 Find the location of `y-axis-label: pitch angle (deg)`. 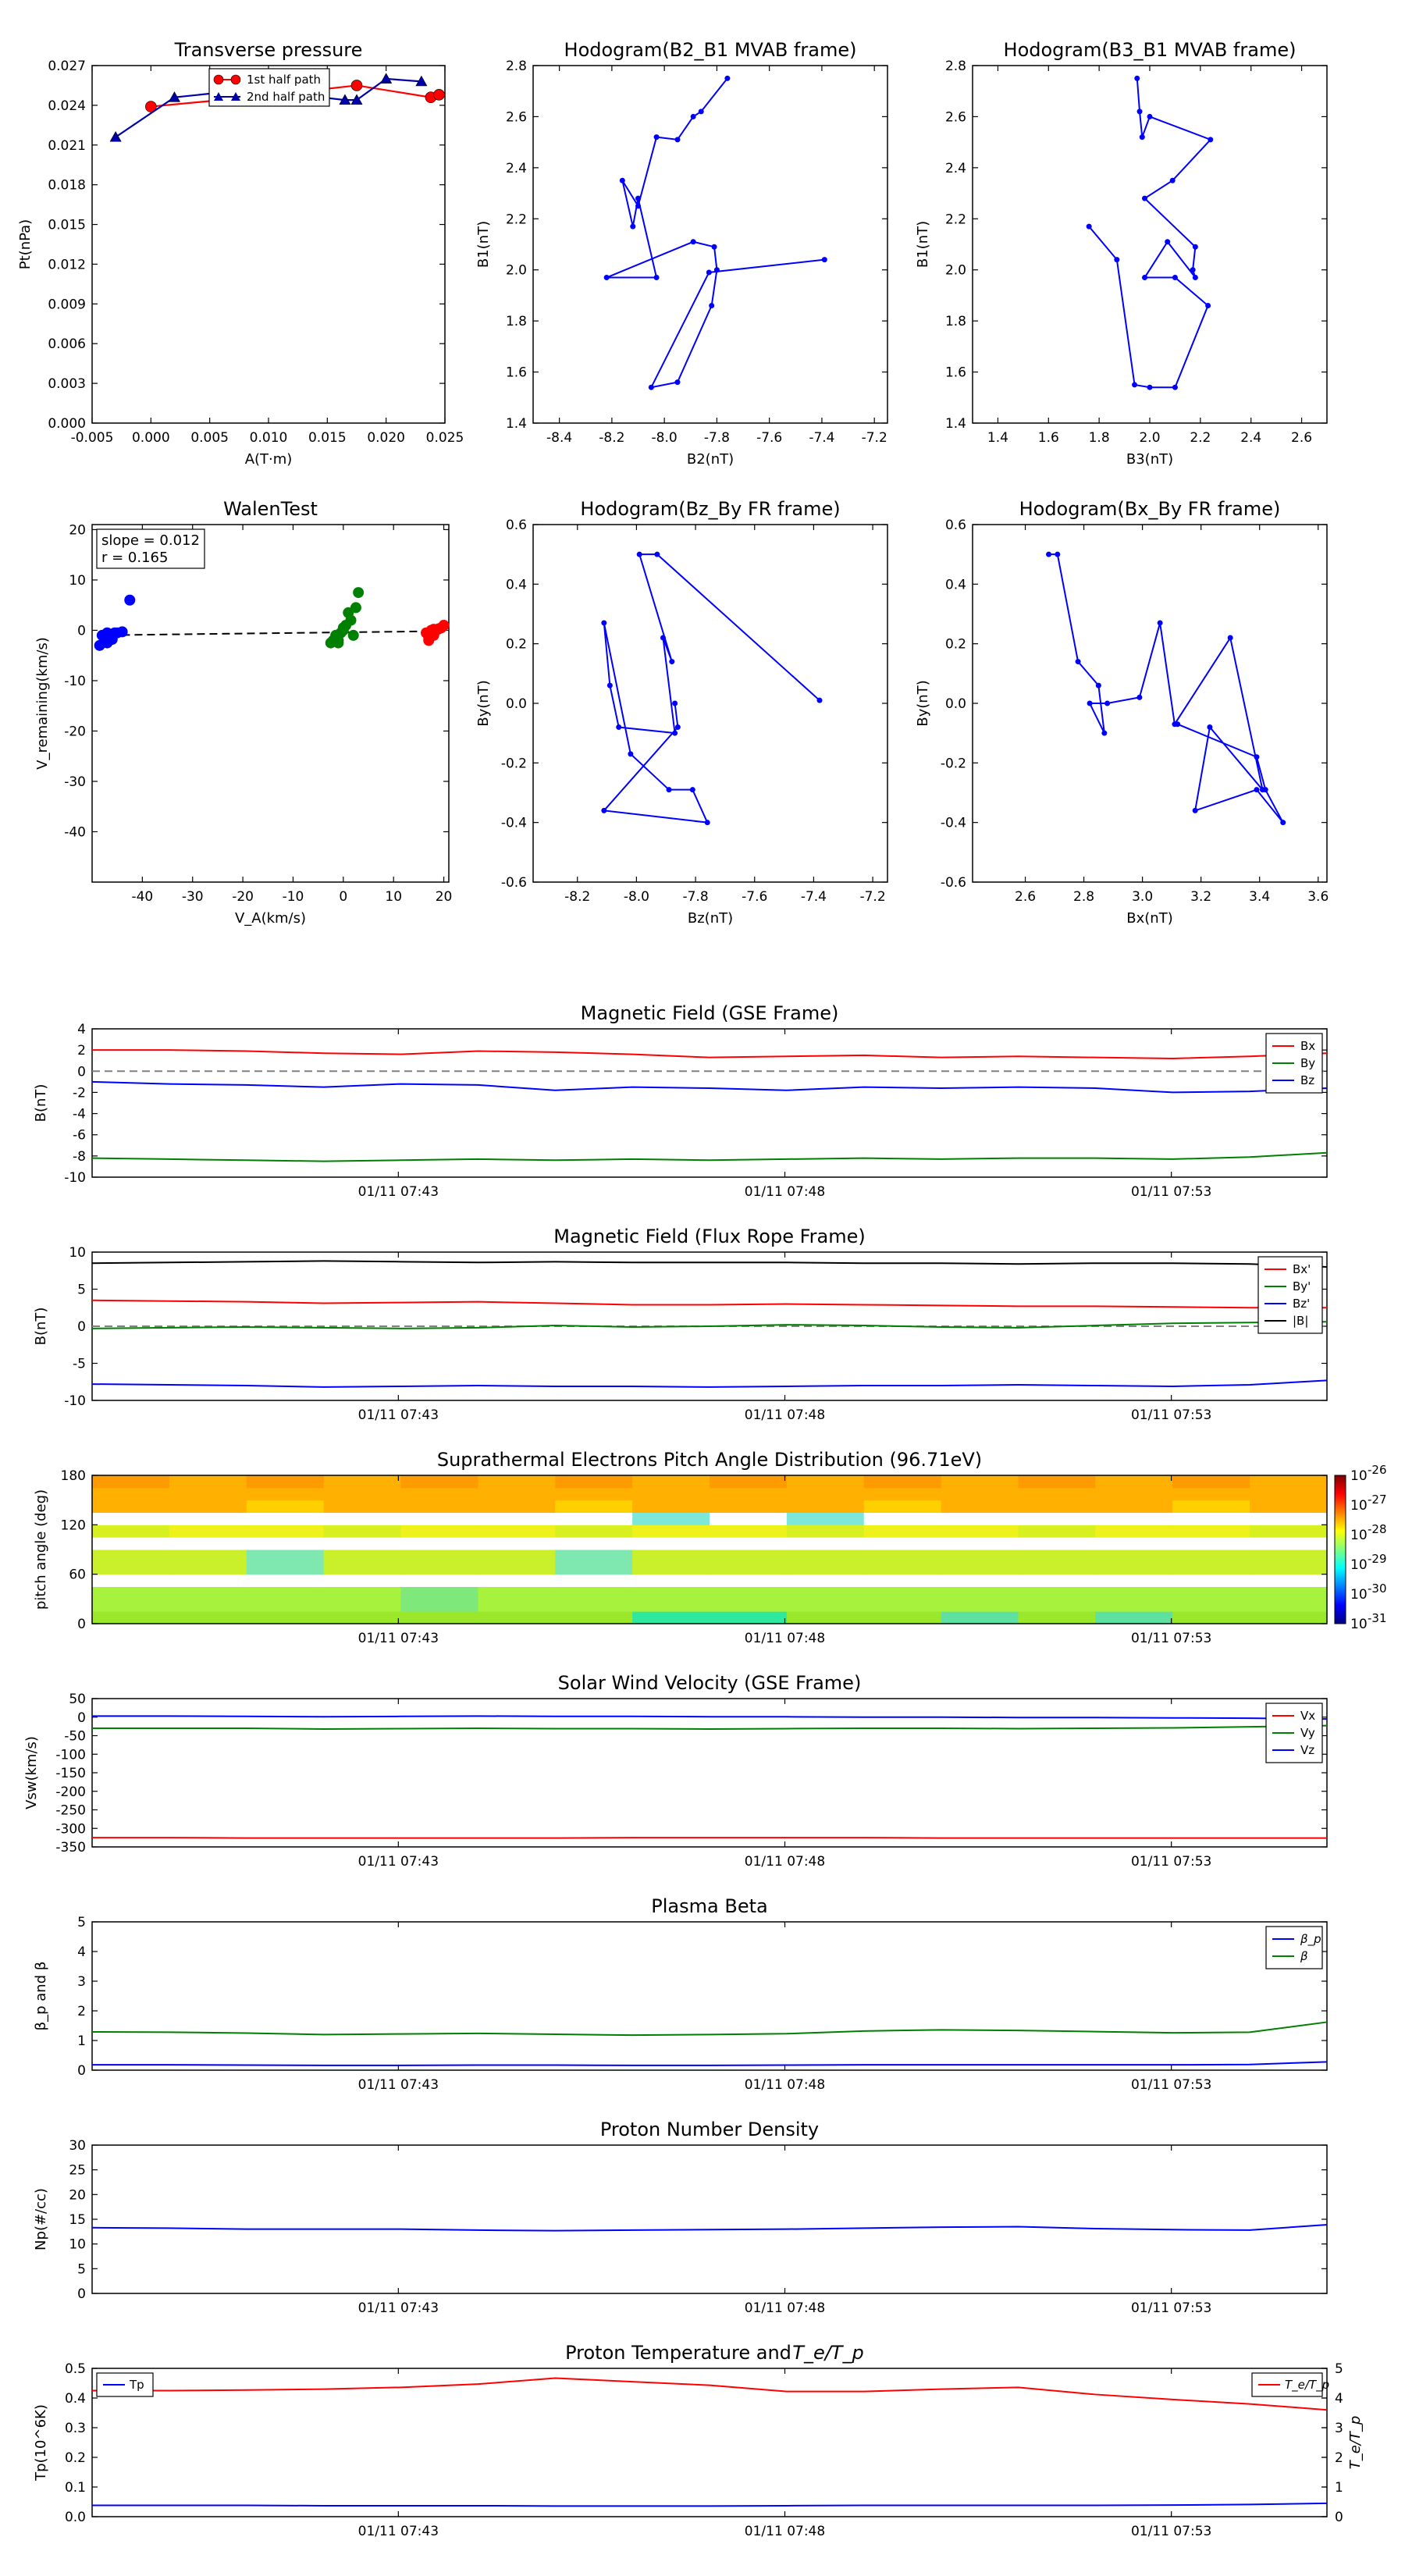

y-axis-label: pitch angle (deg) is located at coordinates (41, 1549).